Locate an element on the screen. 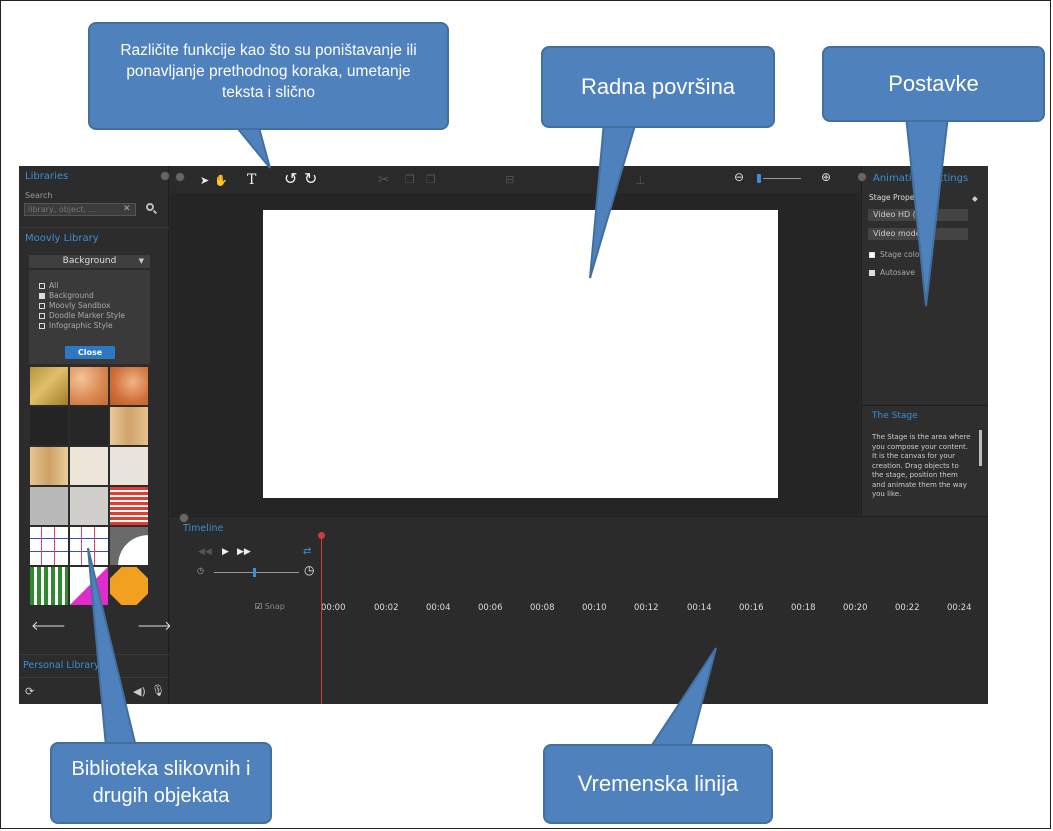 The width and height of the screenshot is (1053, 831). callout-timeline-text: Vremenska linija is located at coordinates (658, 783).